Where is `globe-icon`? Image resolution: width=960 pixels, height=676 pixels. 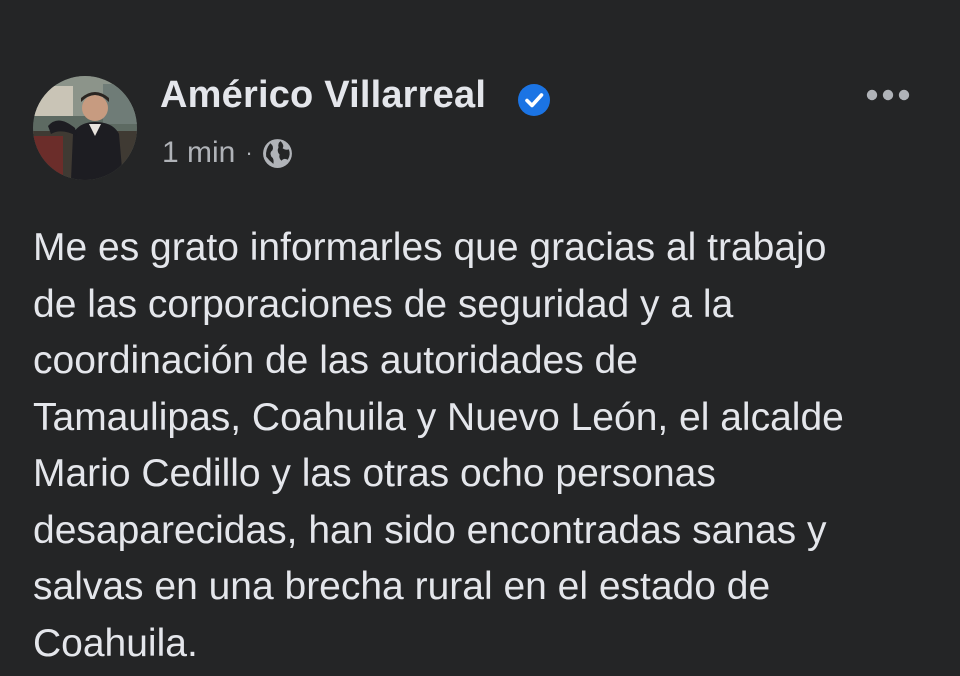
globe-icon is located at coordinates (277, 153).